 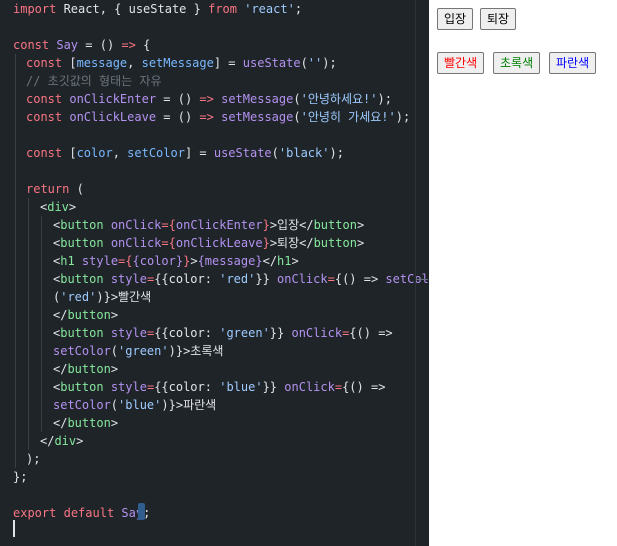 I want to click on code-token: color, so click(x=94, y=153).